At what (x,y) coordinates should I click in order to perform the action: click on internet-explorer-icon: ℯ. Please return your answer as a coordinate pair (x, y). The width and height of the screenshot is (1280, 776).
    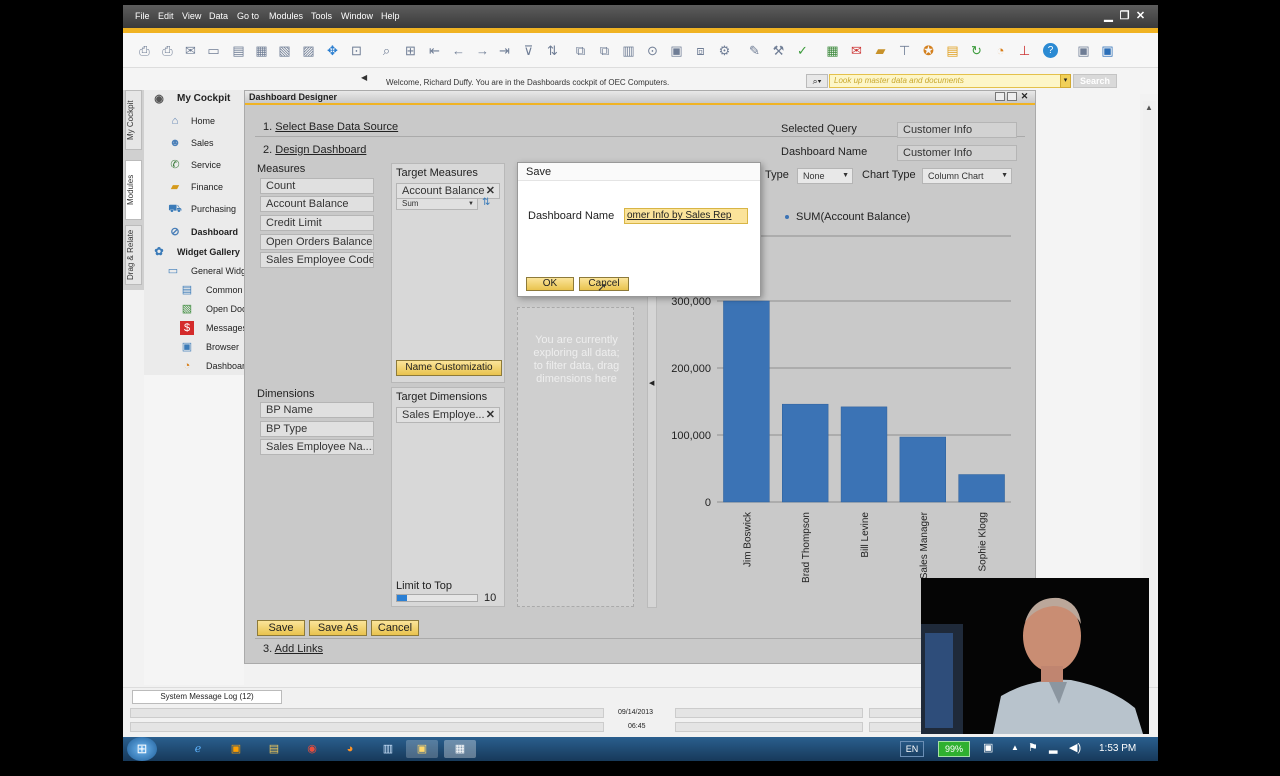
    Looking at the image, I should click on (198, 749).